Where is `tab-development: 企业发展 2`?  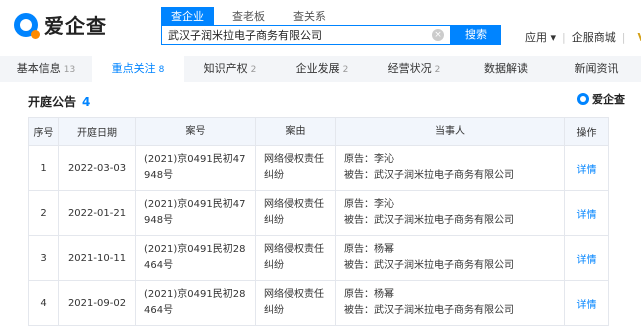 tab-development: 企业发展 2 is located at coordinates (322, 69).